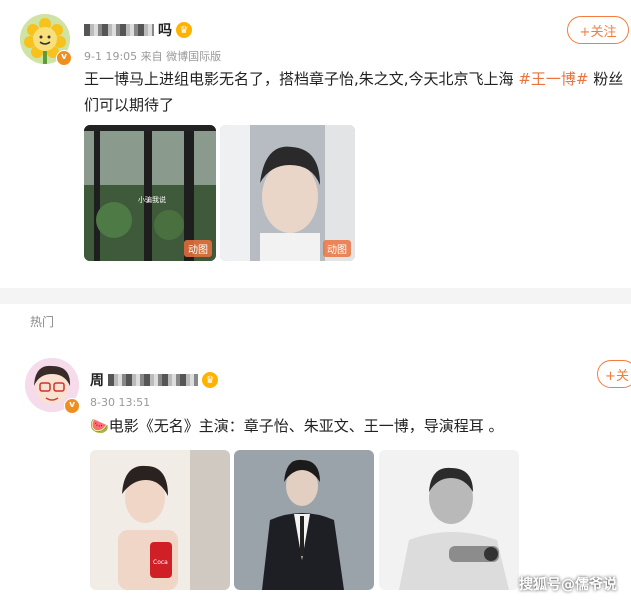  What do you see at coordinates (553, 79) in the screenshot?
I see `hashtag-link: #王一博#` at bounding box center [553, 79].